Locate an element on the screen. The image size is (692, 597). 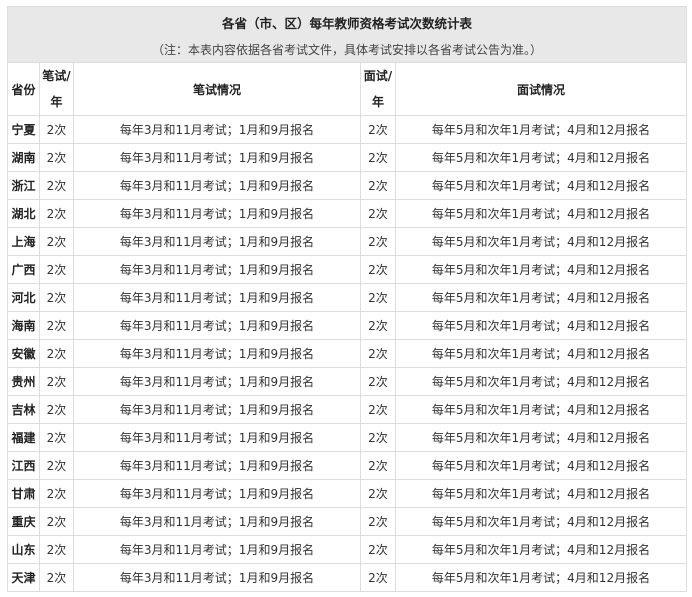
province-cell: 江西 is located at coordinates (23, 465).